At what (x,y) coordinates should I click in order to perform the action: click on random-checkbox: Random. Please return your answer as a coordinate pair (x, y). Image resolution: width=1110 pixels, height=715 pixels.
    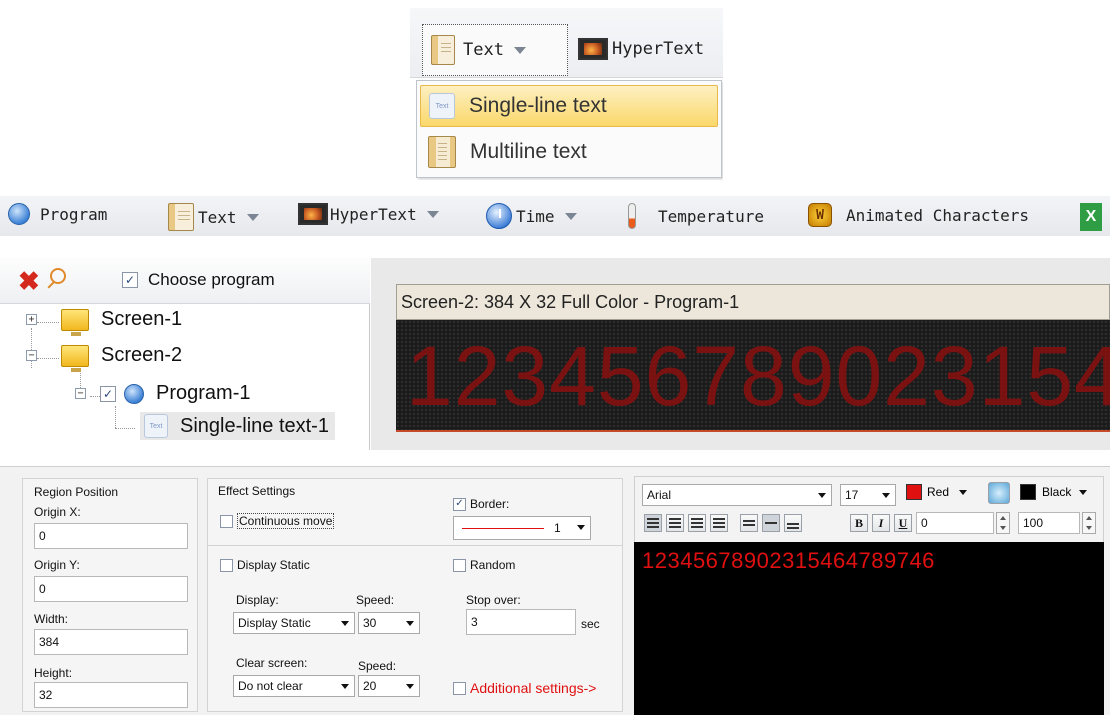
    Looking at the image, I should click on (484, 565).